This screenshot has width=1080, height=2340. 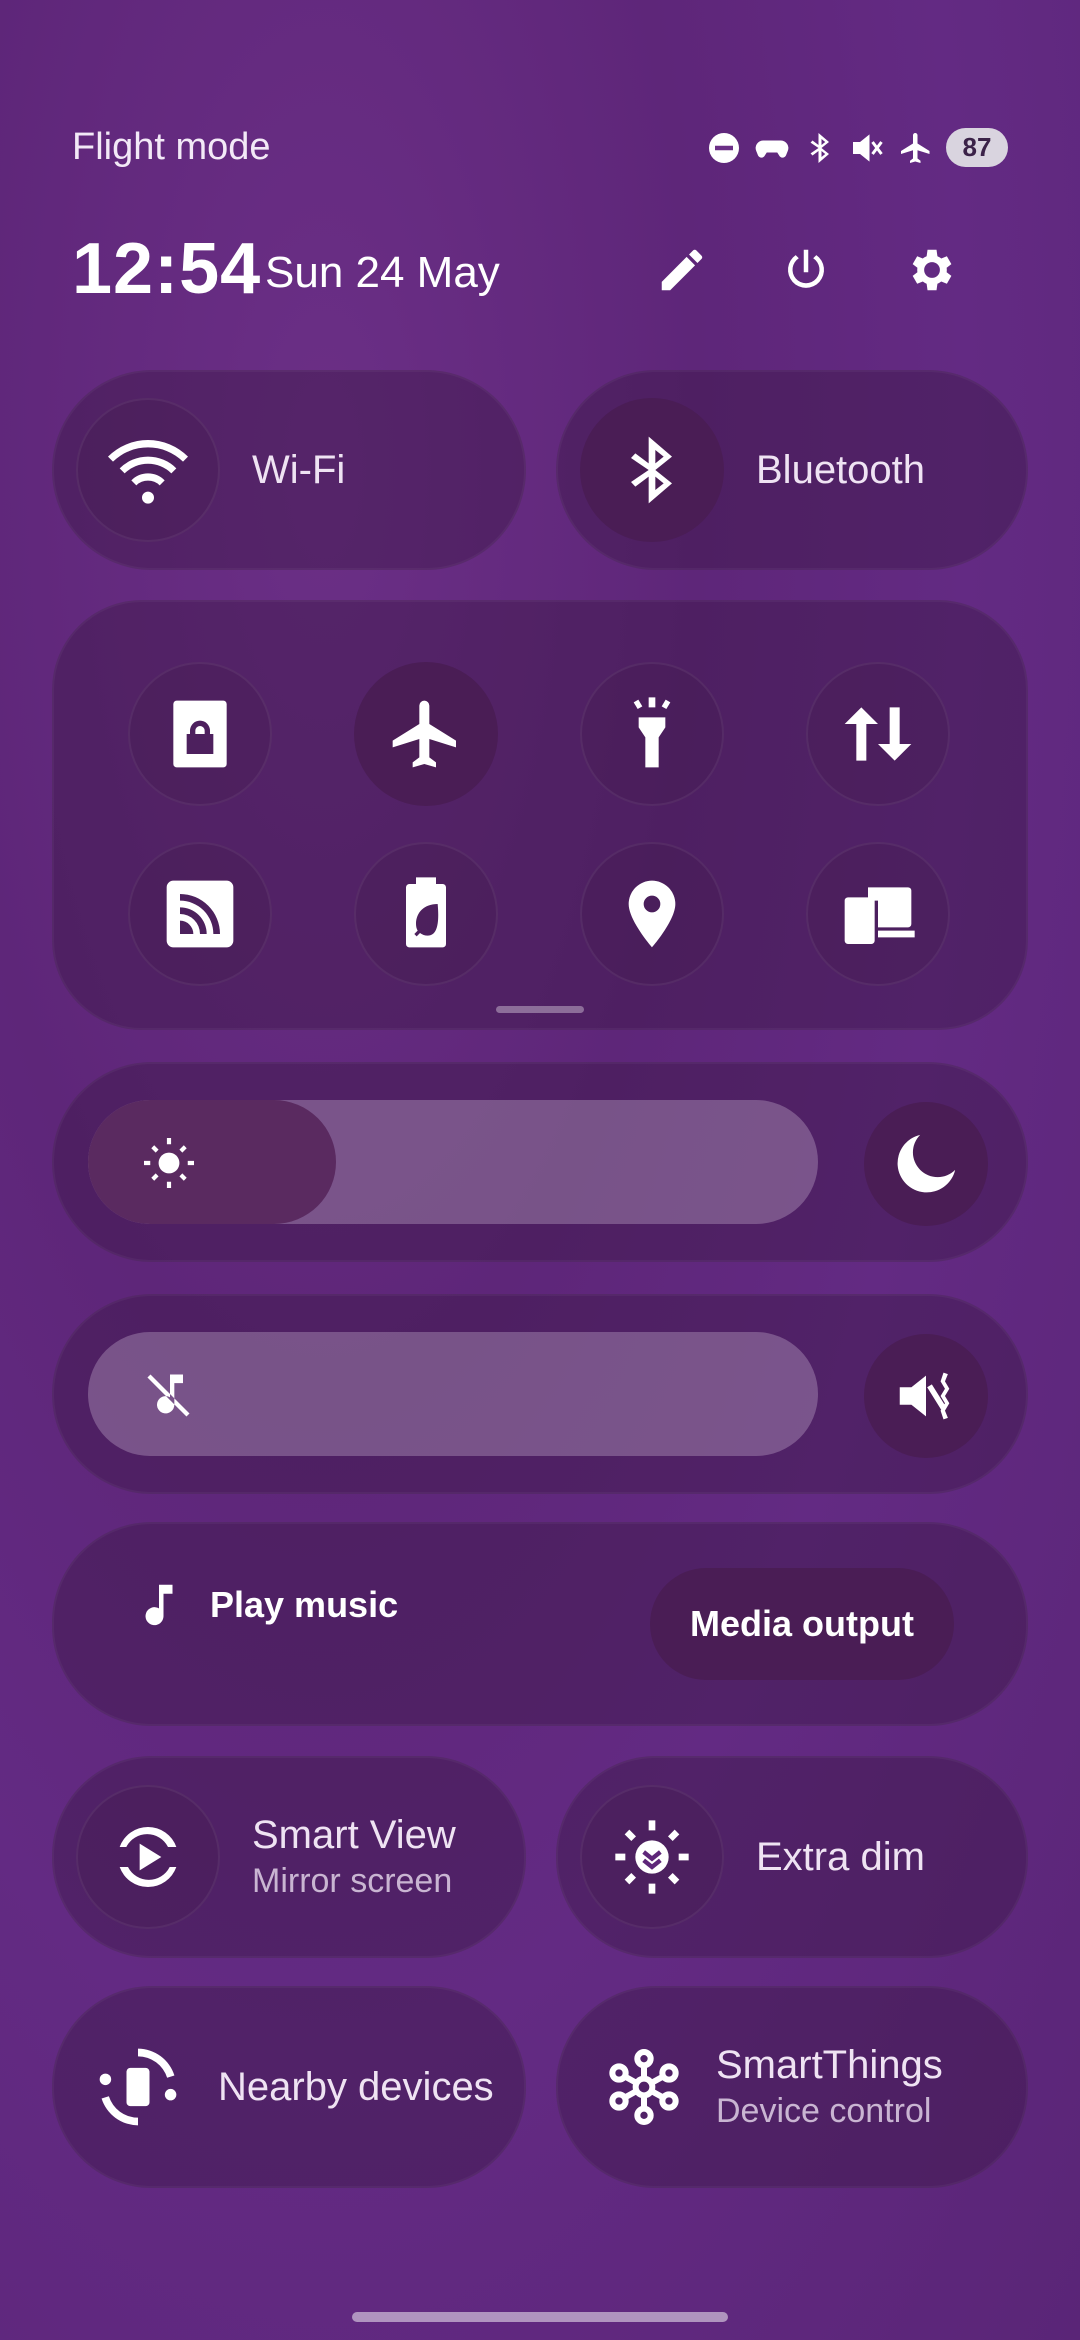 I want to click on tile-nearby-devices: Nearby devices, so click(x=289, y=2087).